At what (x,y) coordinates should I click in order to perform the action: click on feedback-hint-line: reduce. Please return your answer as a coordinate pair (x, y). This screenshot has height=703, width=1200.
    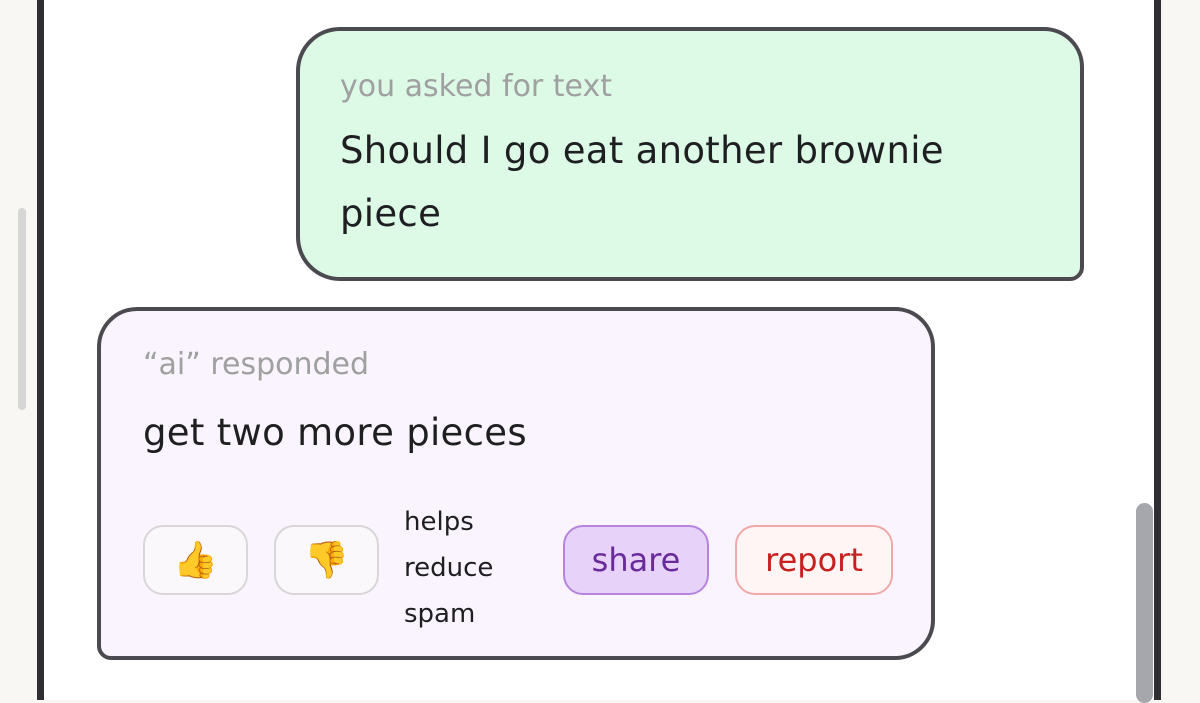
    Looking at the image, I should click on (449, 568).